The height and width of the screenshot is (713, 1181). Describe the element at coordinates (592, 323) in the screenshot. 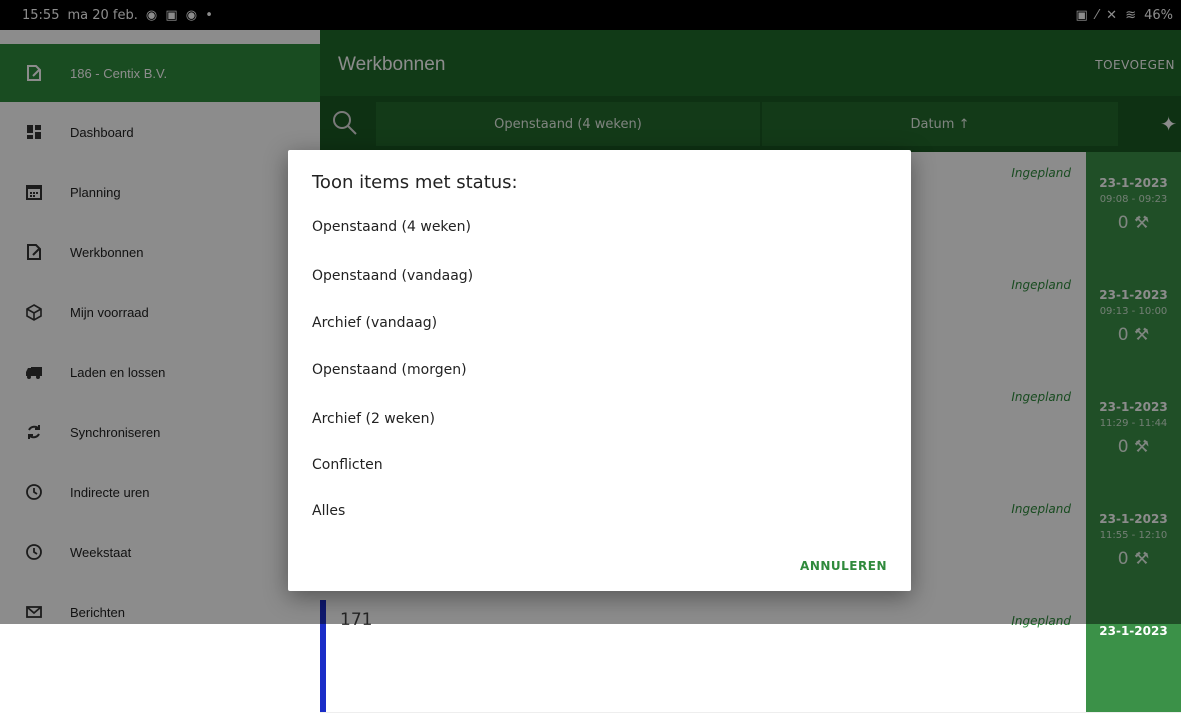

I see `option-archief-vandaag: Archief (vandaag)` at that location.